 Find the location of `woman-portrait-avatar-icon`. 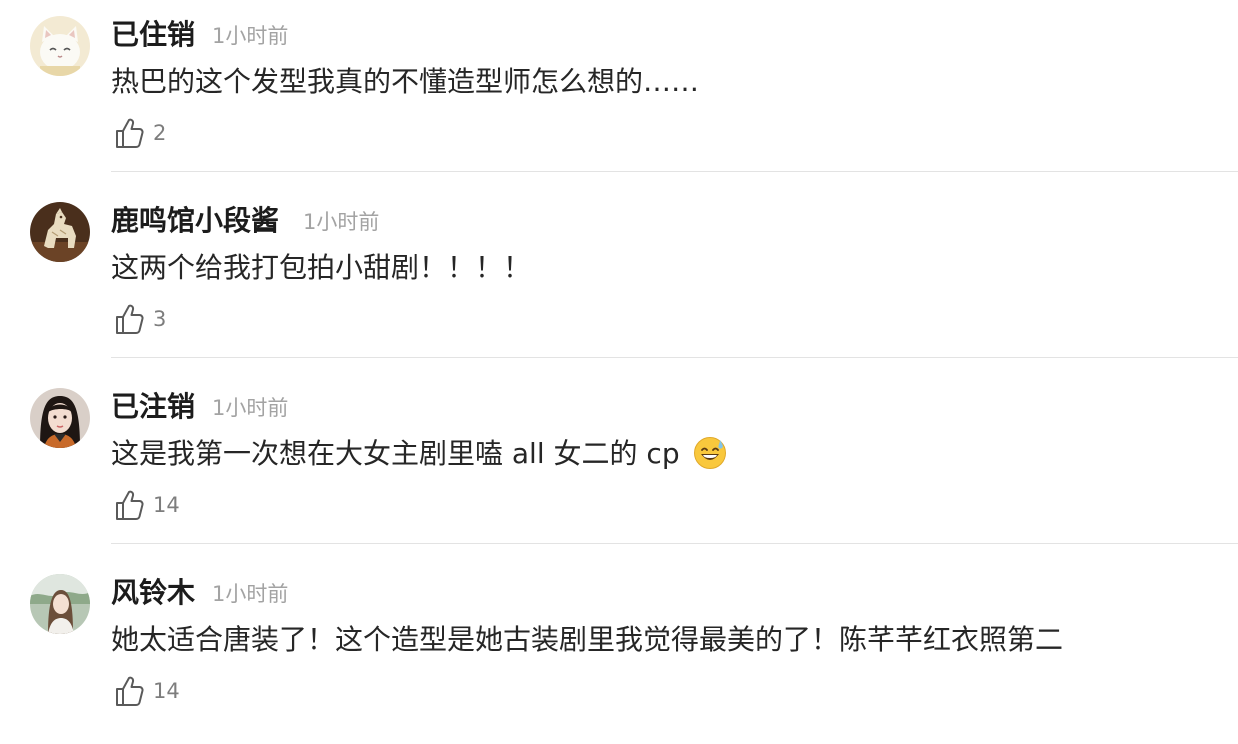

woman-portrait-avatar-icon is located at coordinates (60, 418).